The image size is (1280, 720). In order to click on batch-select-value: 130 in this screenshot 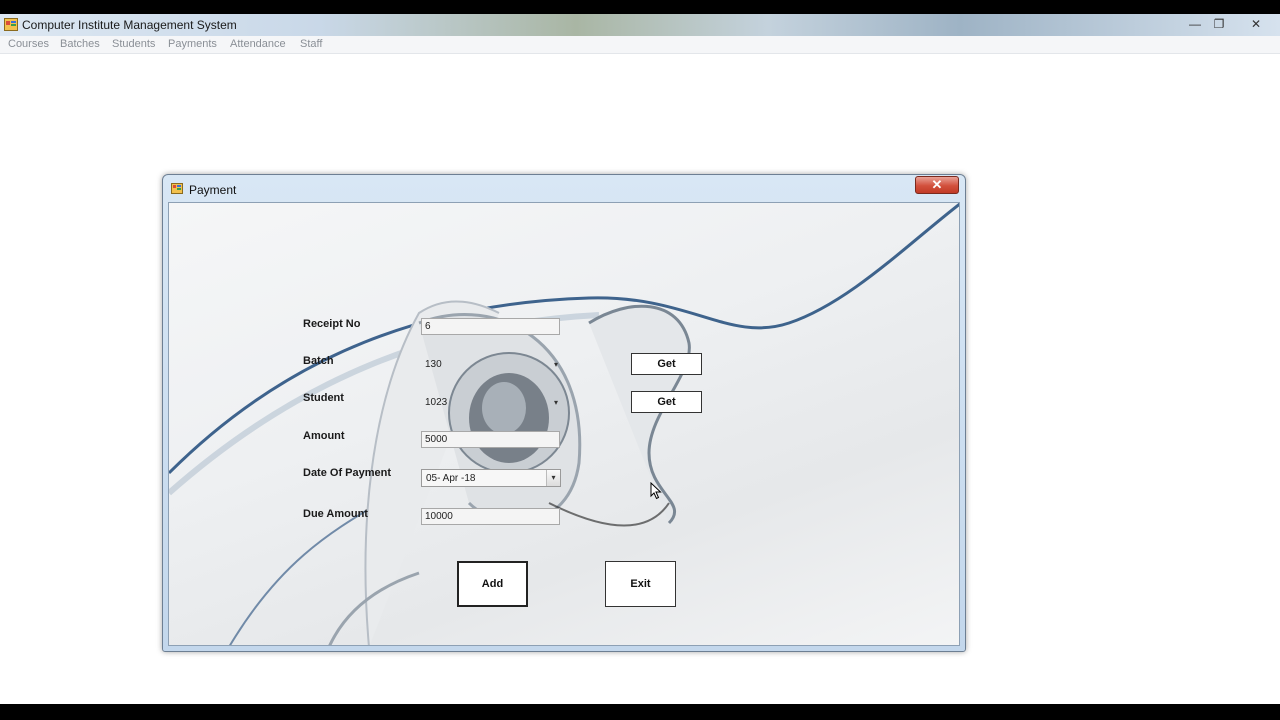, I will do `click(433, 364)`.